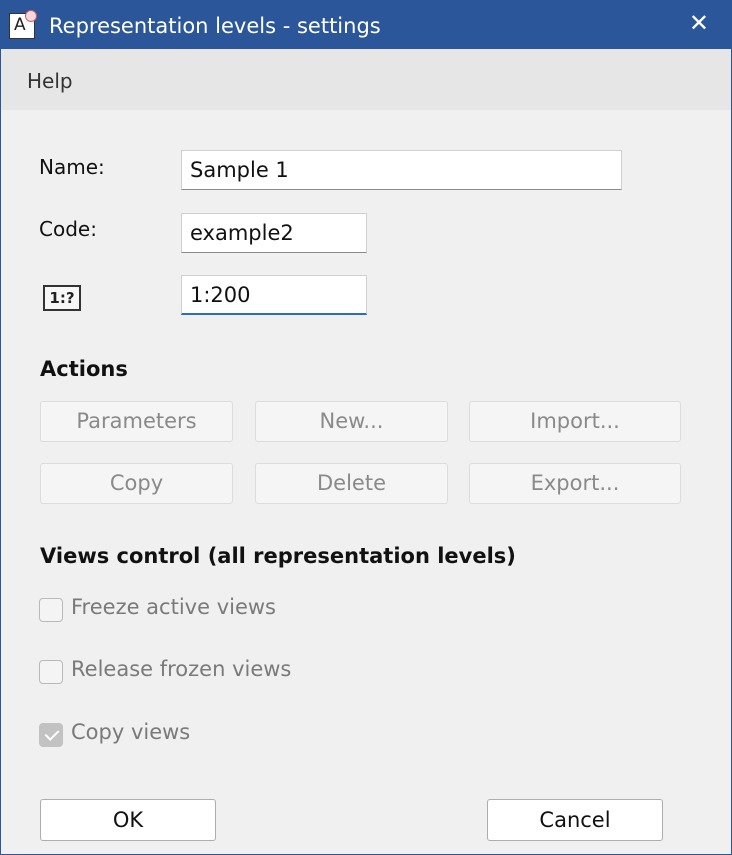 The width and height of the screenshot is (732, 855). I want to click on app-icon-letter: A, so click(20, 25).